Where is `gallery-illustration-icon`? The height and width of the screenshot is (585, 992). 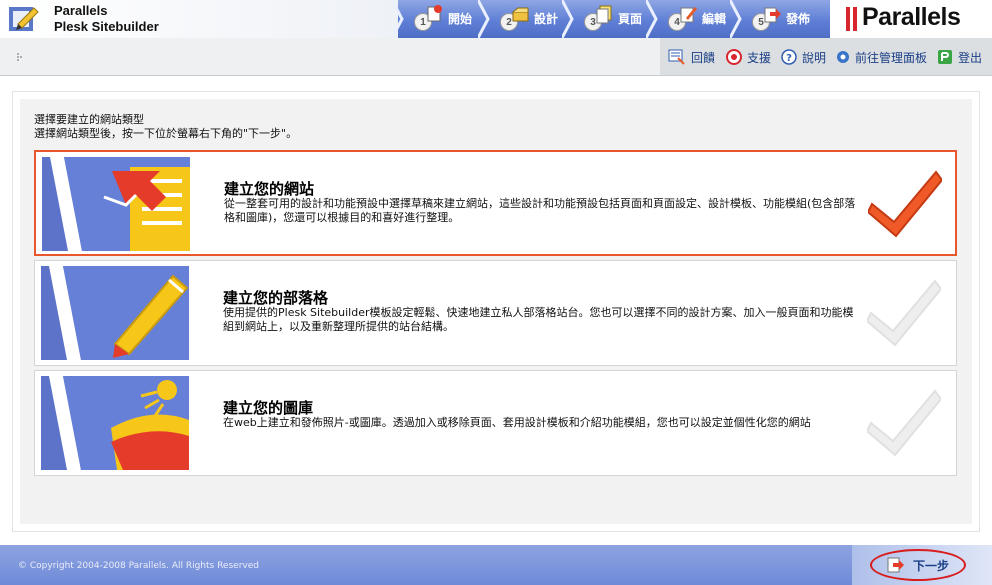 gallery-illustration-icon is located at coordinates (115, 423).